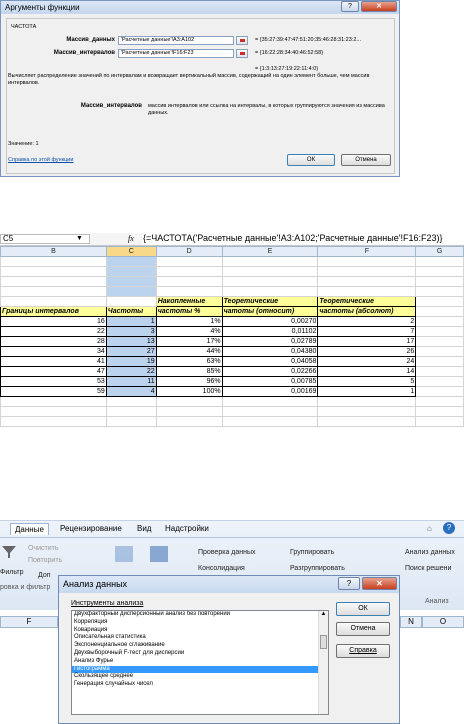 The image size is (464, 724). I want to click on close-icon: ✕, so click(379, 583).